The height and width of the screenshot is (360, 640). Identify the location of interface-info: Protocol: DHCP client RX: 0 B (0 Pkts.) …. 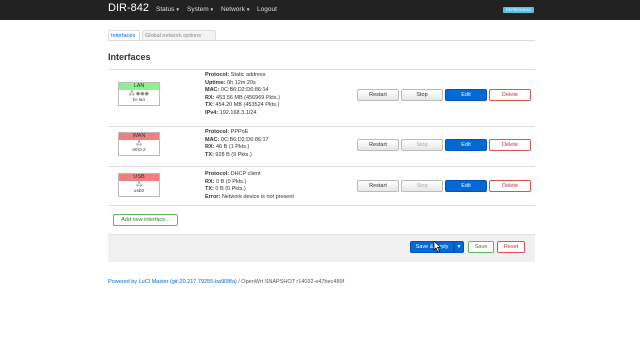
(249, 186).